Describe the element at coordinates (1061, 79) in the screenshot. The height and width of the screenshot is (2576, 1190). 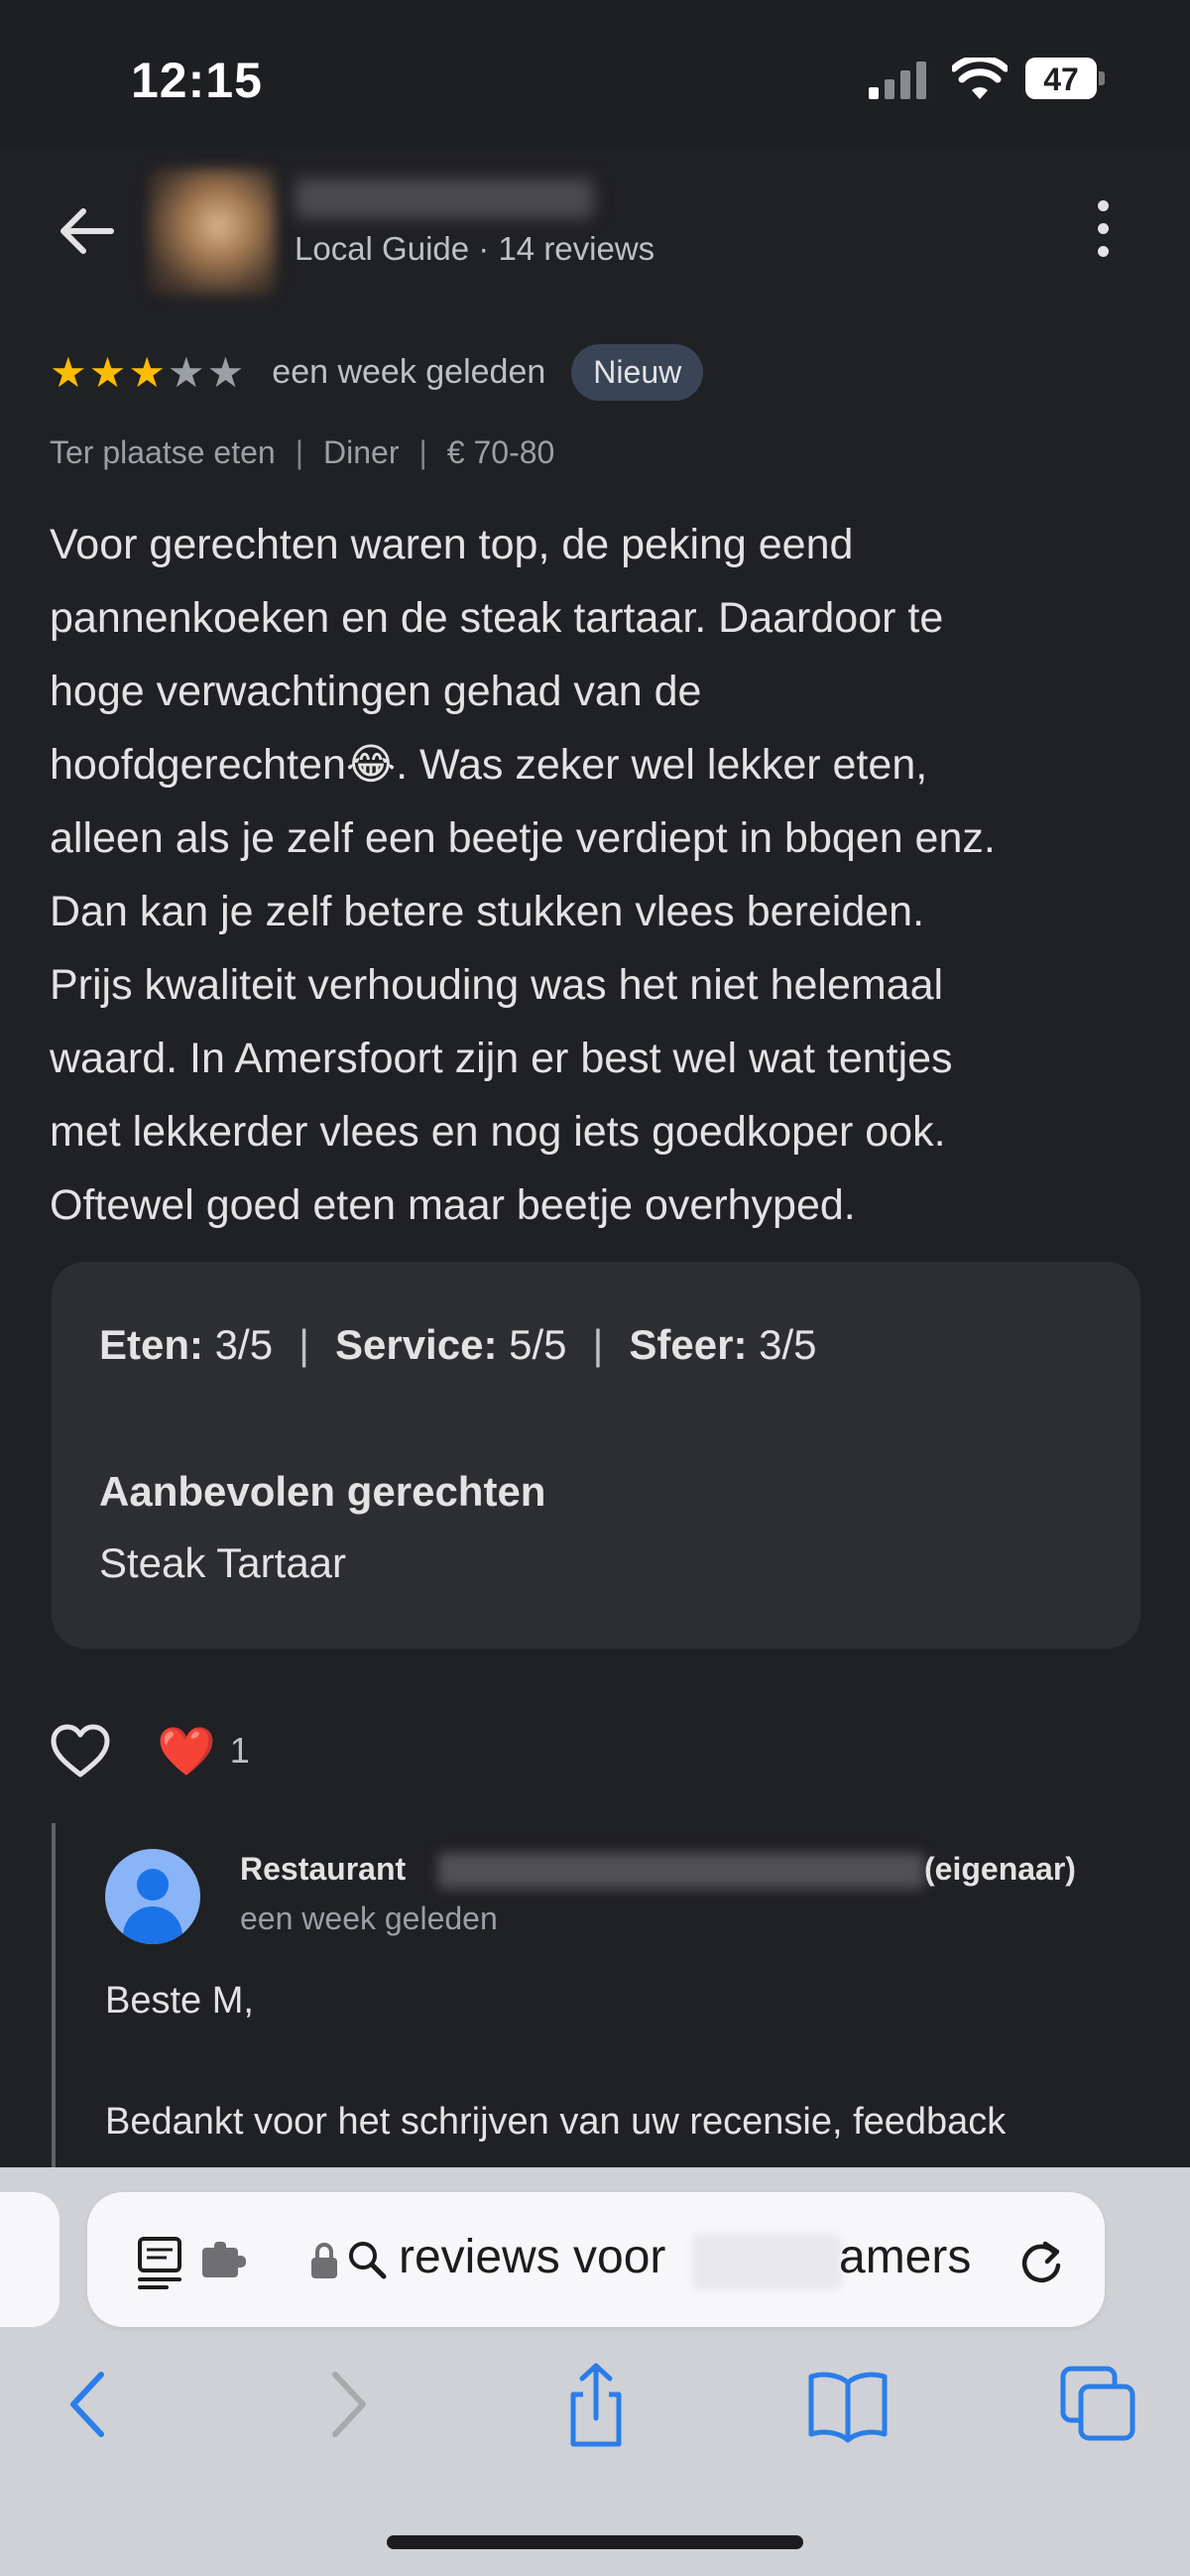
I see `battery-level: 47` at that location.